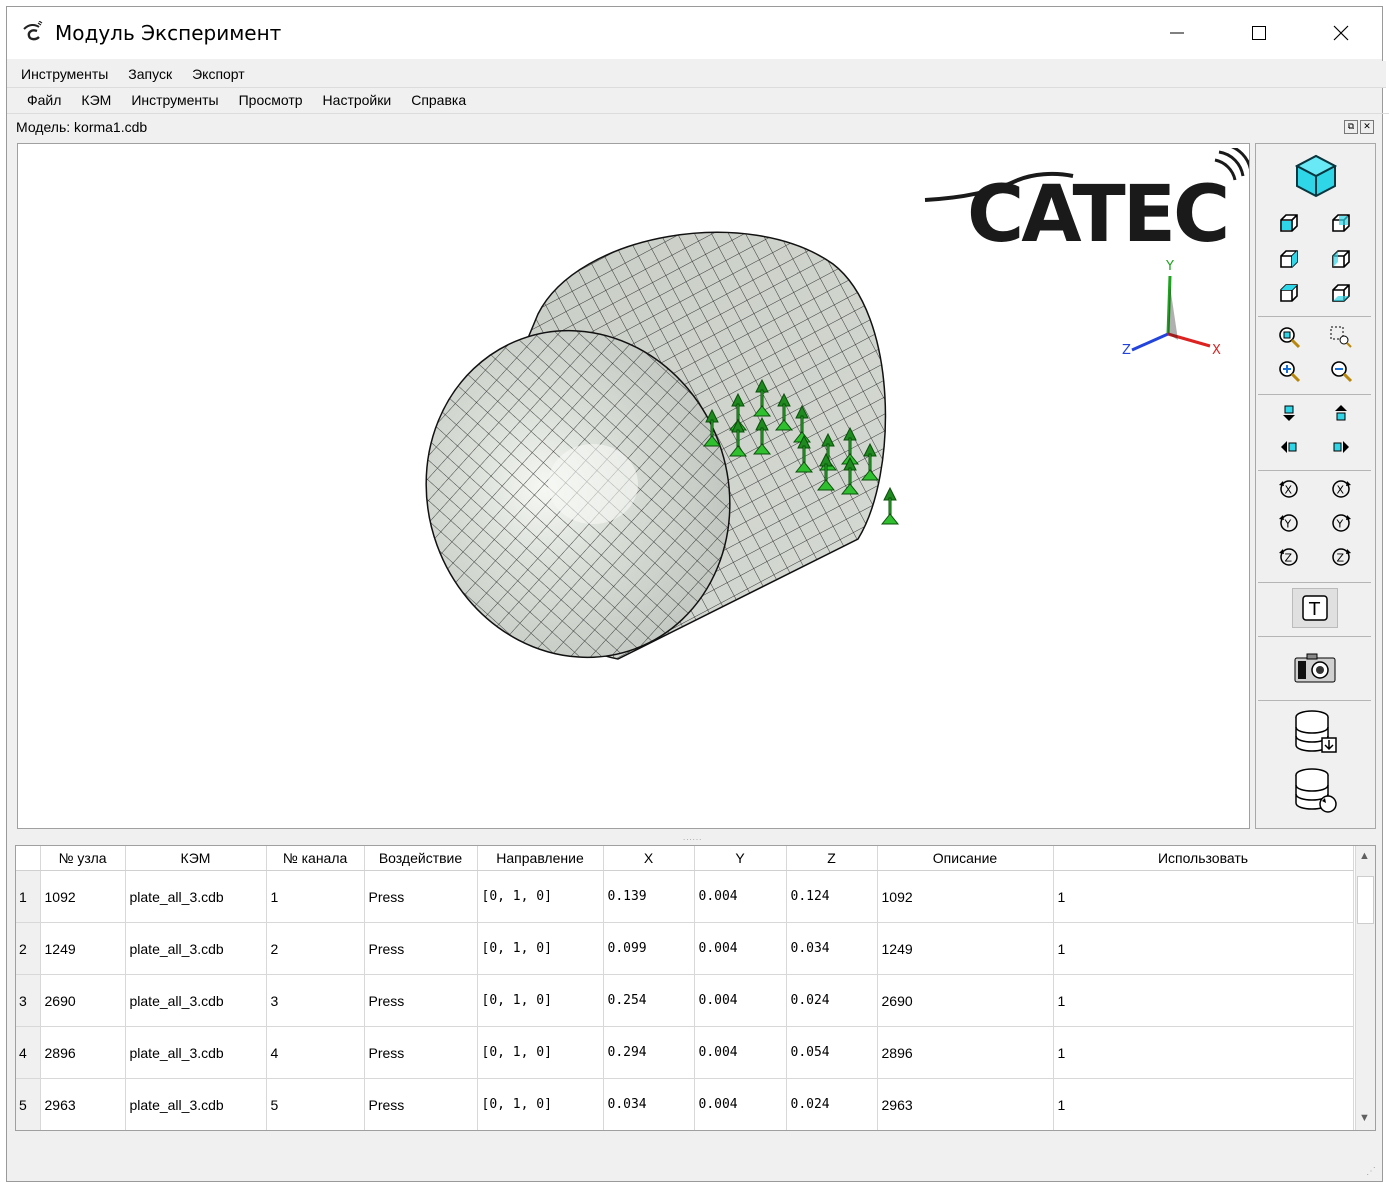 Image resolution: width=1389 pixels, height=1182 pixels. What do you see at coordinates (315, 1104) in the screenshot?
I see `cell-channel: 5` at bounding box center [315, 1104].